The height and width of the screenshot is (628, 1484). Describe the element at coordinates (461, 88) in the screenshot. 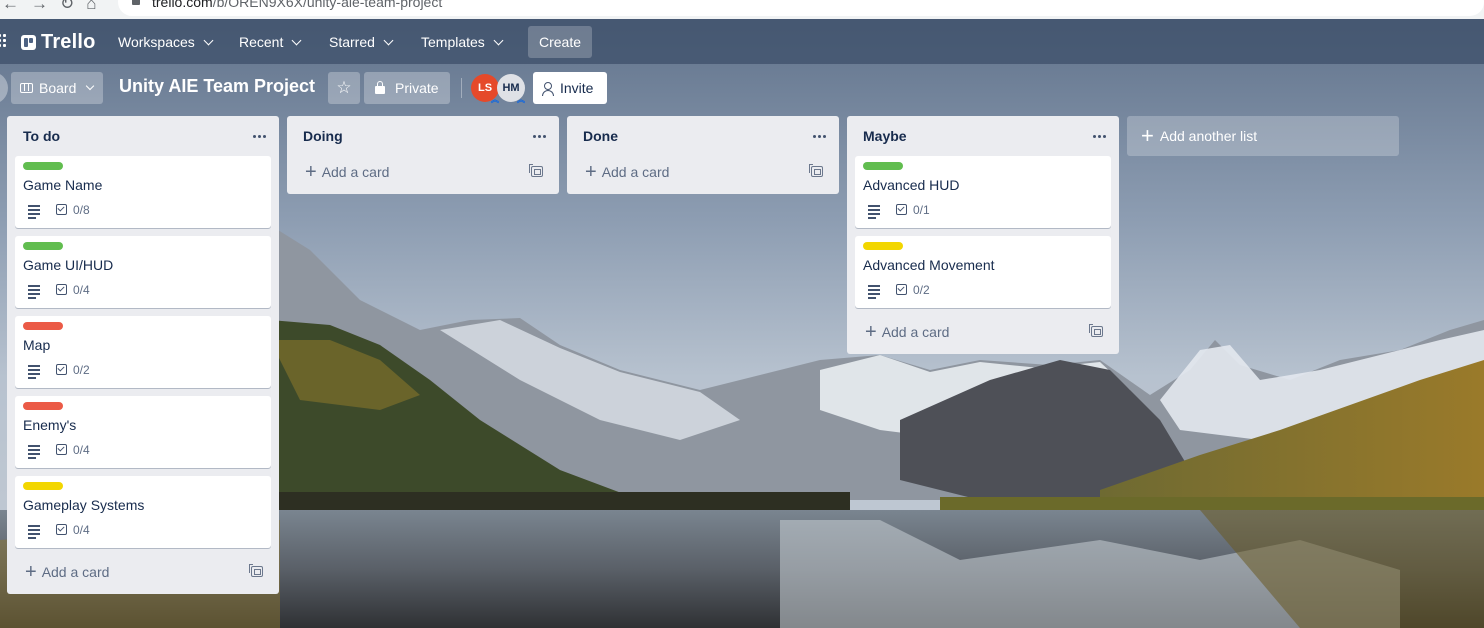

I see `divider` at that location.